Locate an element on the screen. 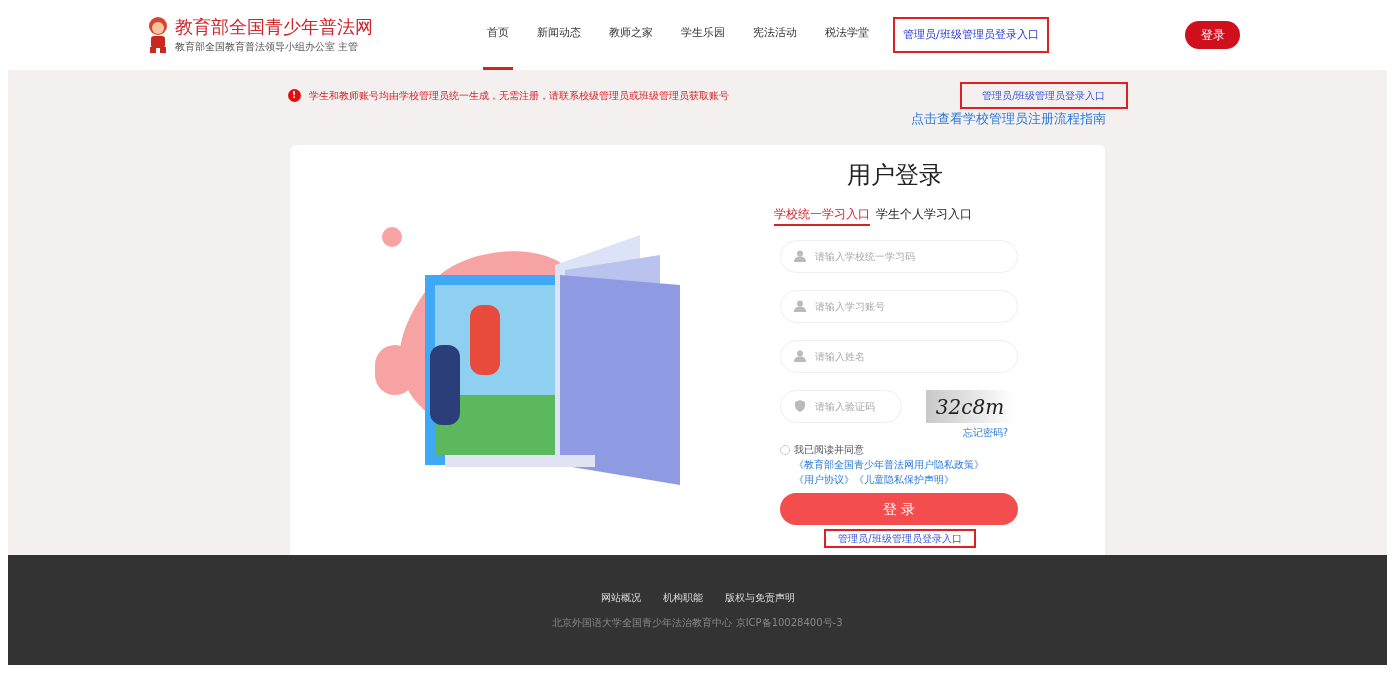 Image resolution: width=1395 pixels, height=678 pixels. forgot-password-link: 忘记密码? is located at coordinates (985, 432).